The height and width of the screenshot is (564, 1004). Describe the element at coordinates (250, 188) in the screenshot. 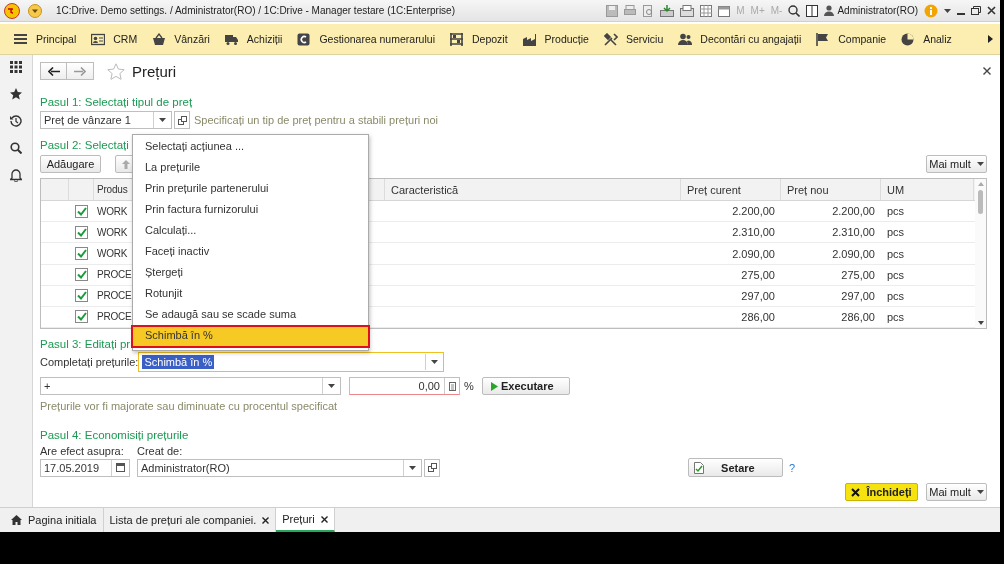

I see `menu-item: Prin prețurile partenerului` at that location.